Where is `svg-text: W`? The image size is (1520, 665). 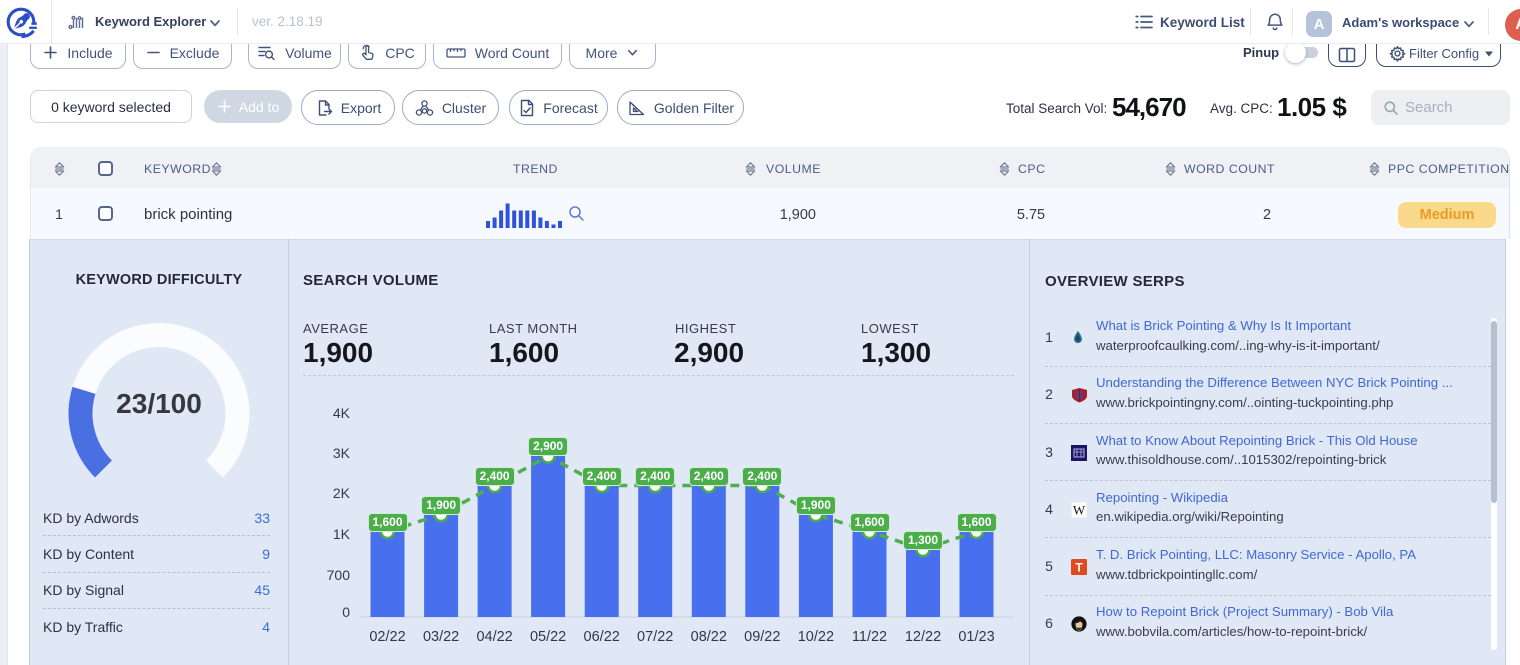
svg-text: W is located at coordinates (1079, 509).